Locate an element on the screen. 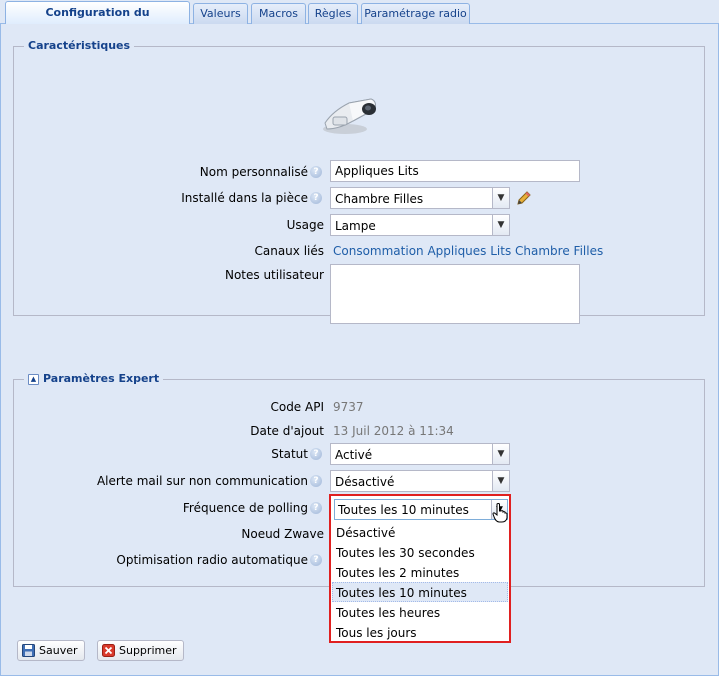 The image size is (719, 676). tab-parametrage-radio: Paramétrage radio is located at coordinates (415, 13).